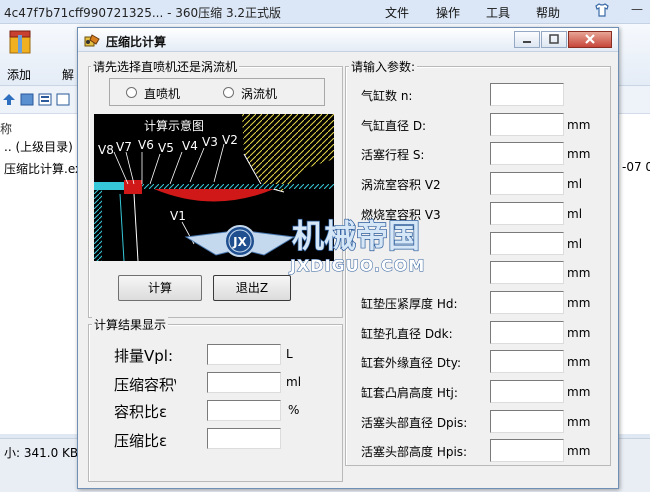  Describe the element at coordinates (409, 393) in the screenshot. I see `param-label: 缸套凸肩高度 Htj:` at that location.